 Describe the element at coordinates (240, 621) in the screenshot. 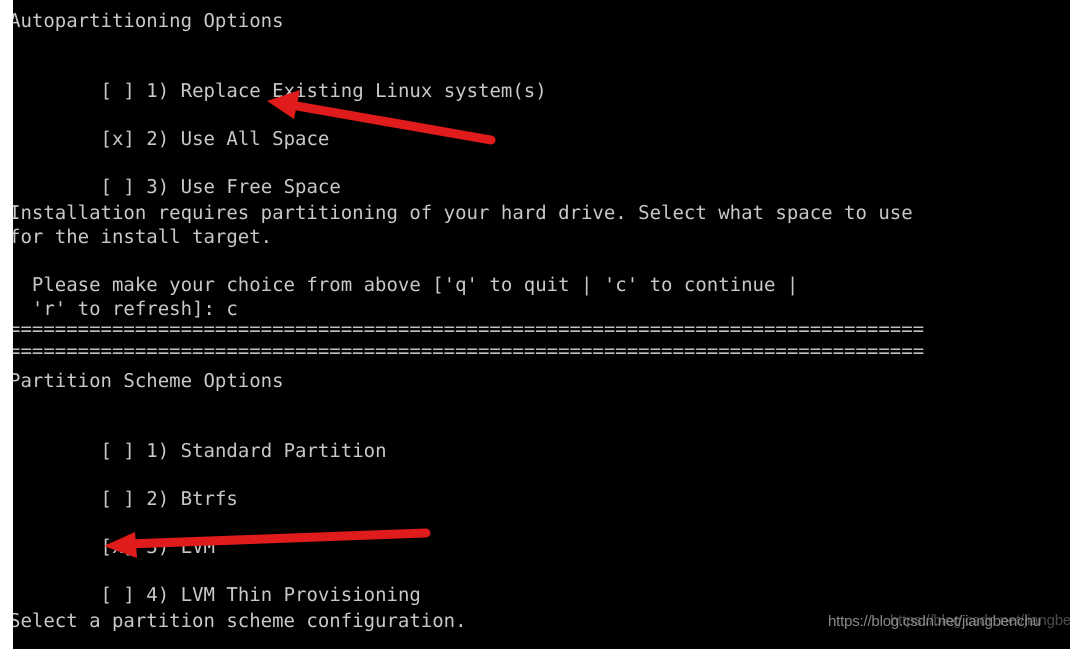

I see `partition-scheme-footer: Select a partition scheme configuration.` at that location.